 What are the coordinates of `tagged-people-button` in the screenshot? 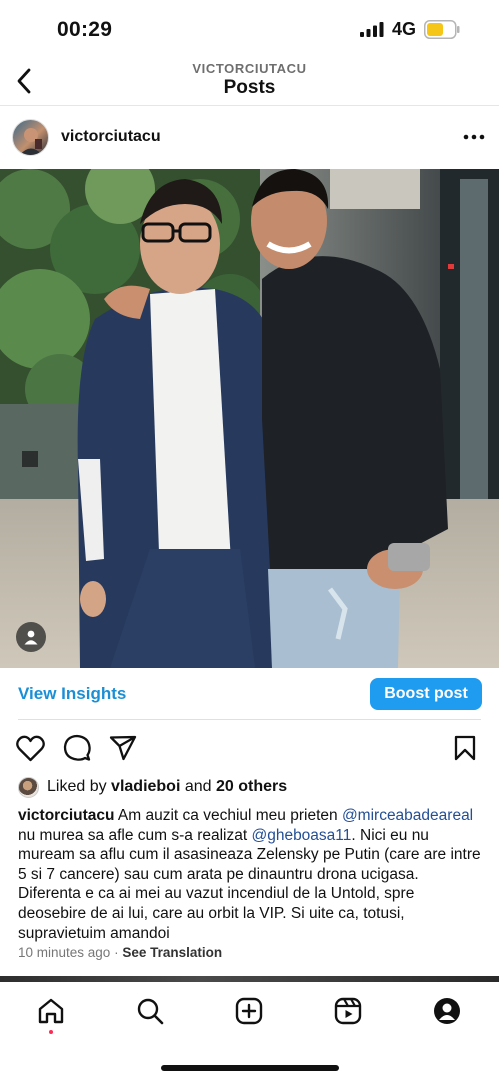 It's located at (31, 637).